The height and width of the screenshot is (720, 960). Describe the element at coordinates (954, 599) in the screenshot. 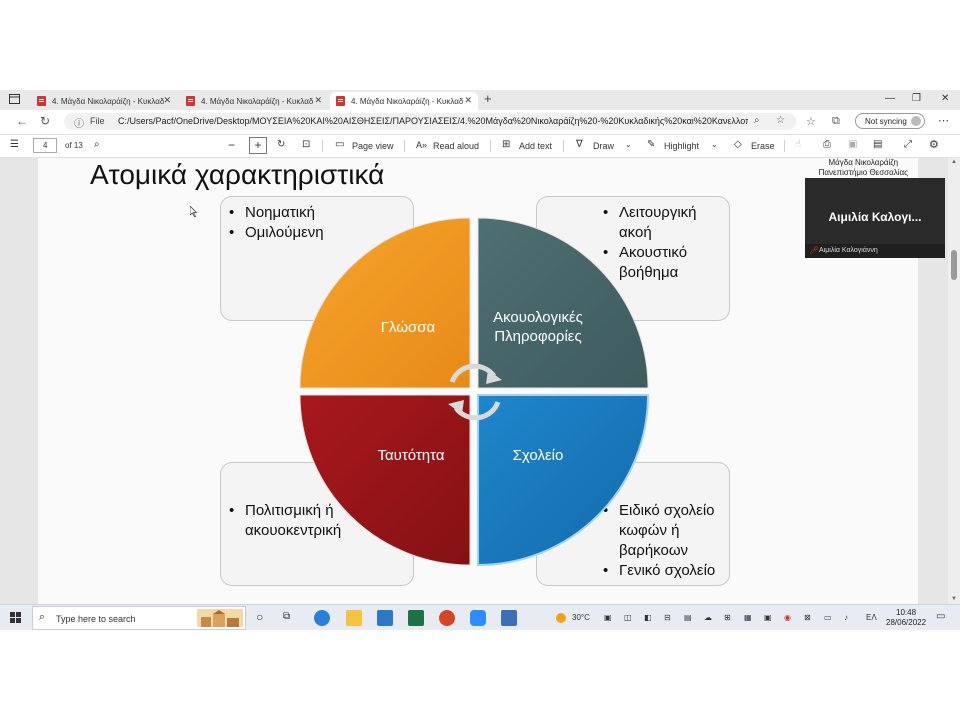

I see `scroll-down-icon: ▼` at that location.